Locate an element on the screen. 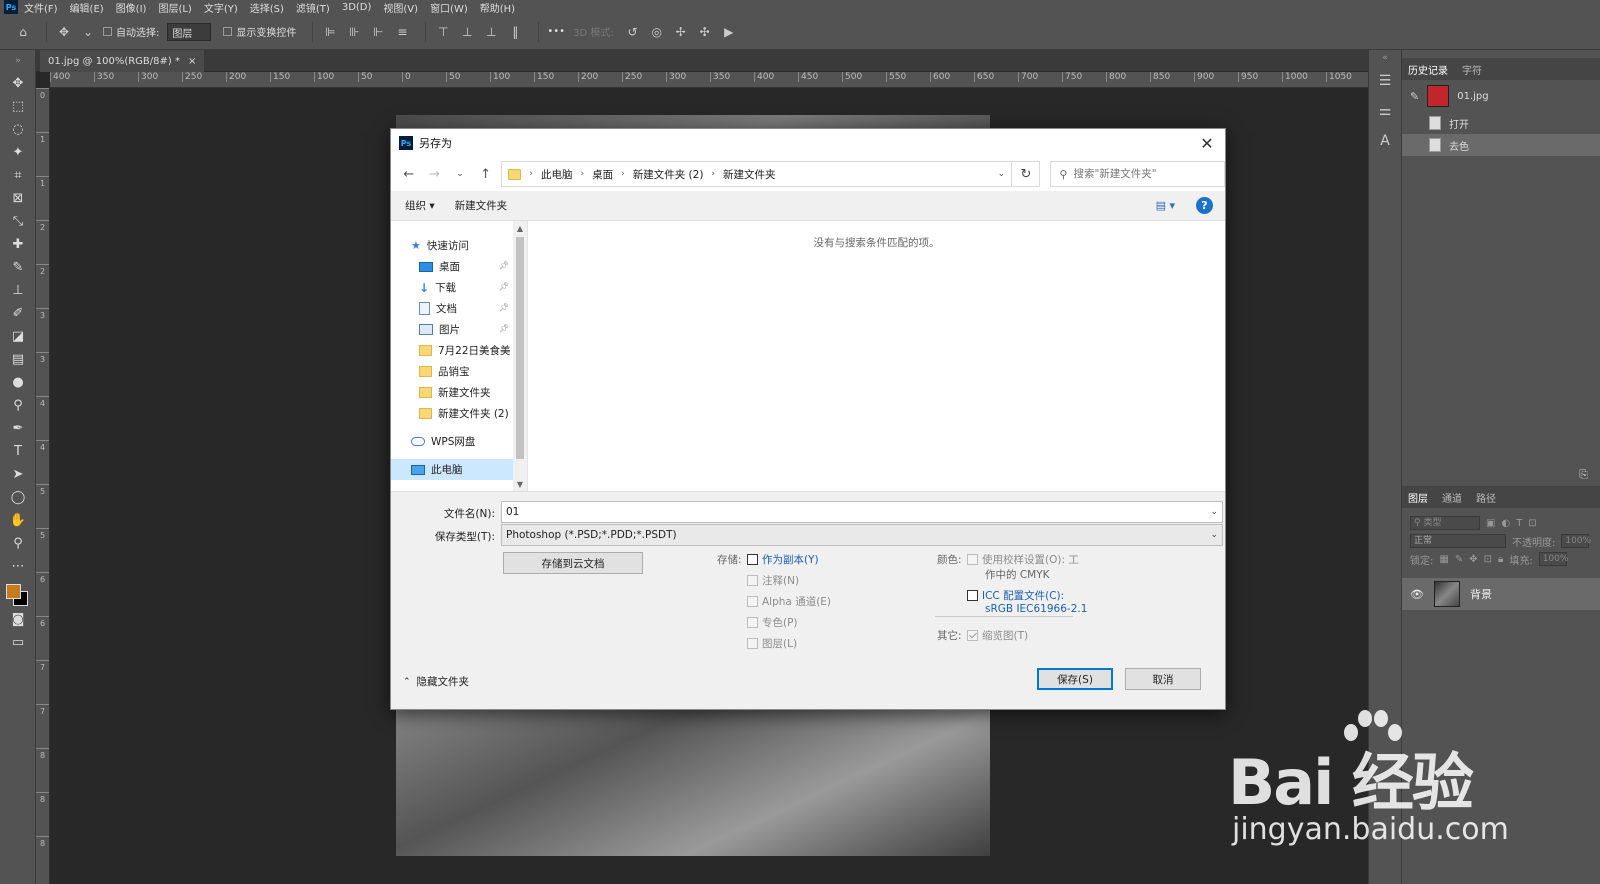 Image resolution: width=1600 pixels, height=884 pixels. blend-mode-dropdown: 正常 is located at coordinates (1458, 541).